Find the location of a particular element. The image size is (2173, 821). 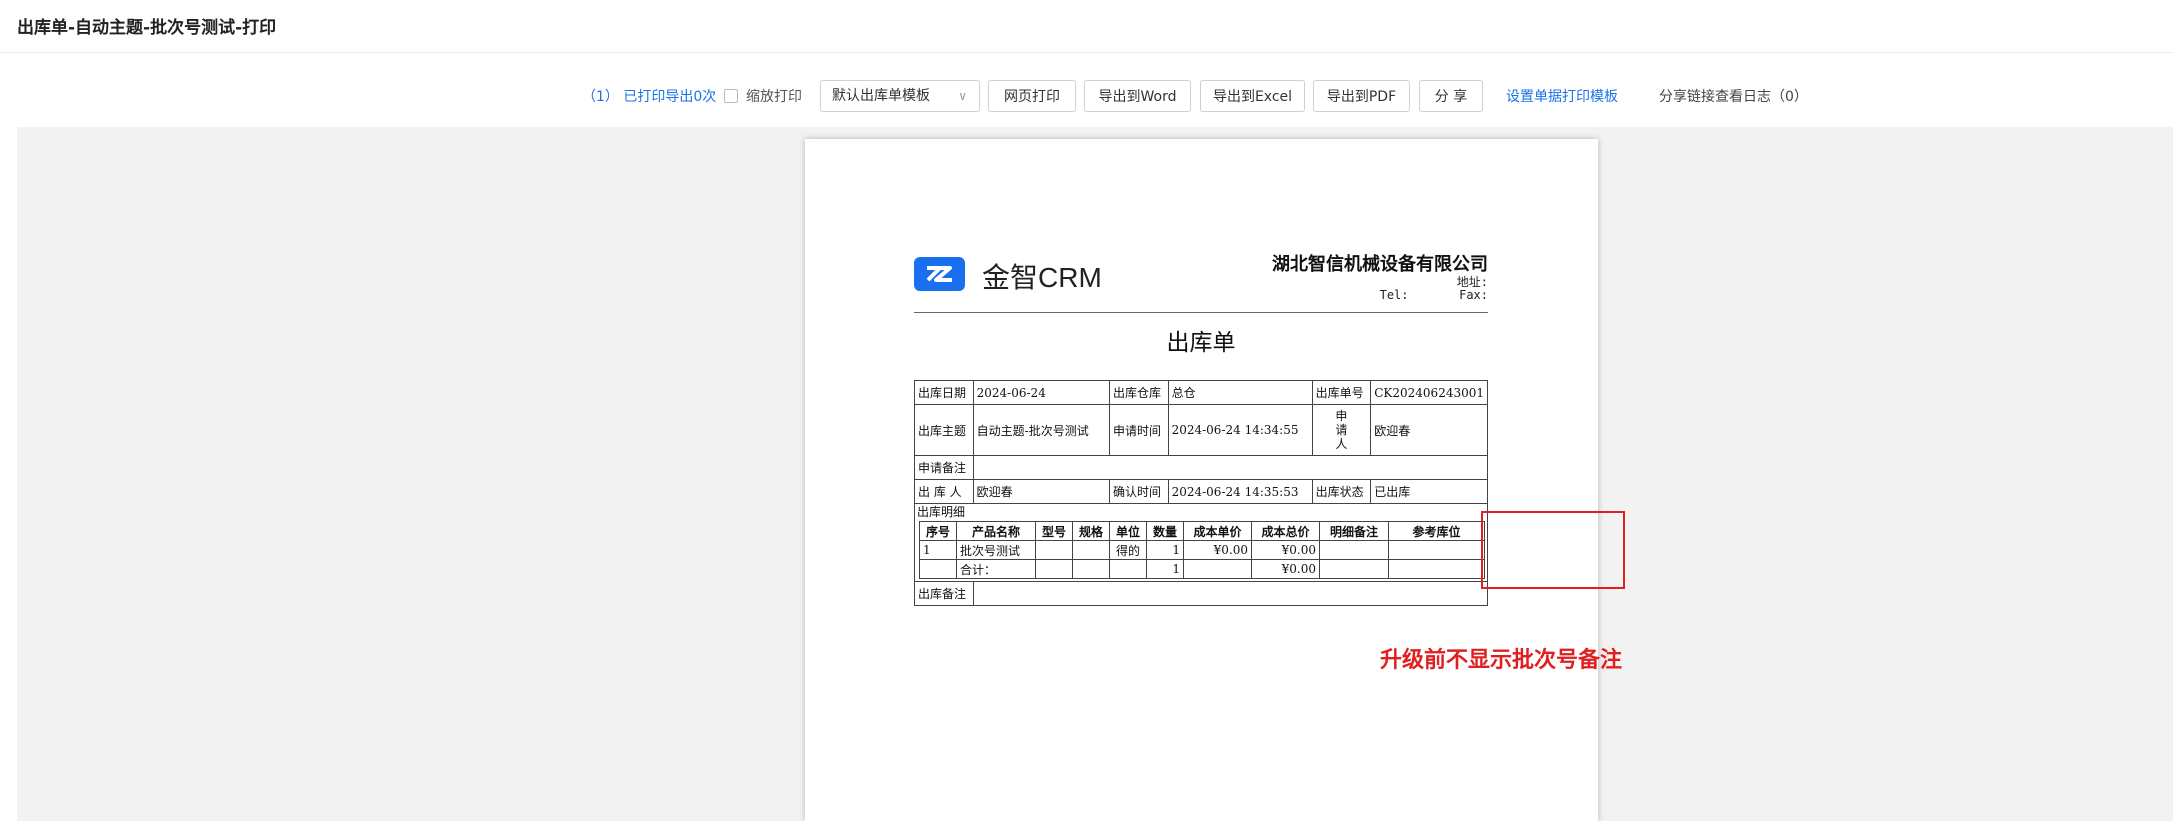

logo-icon is located at coordinates (939, 274).